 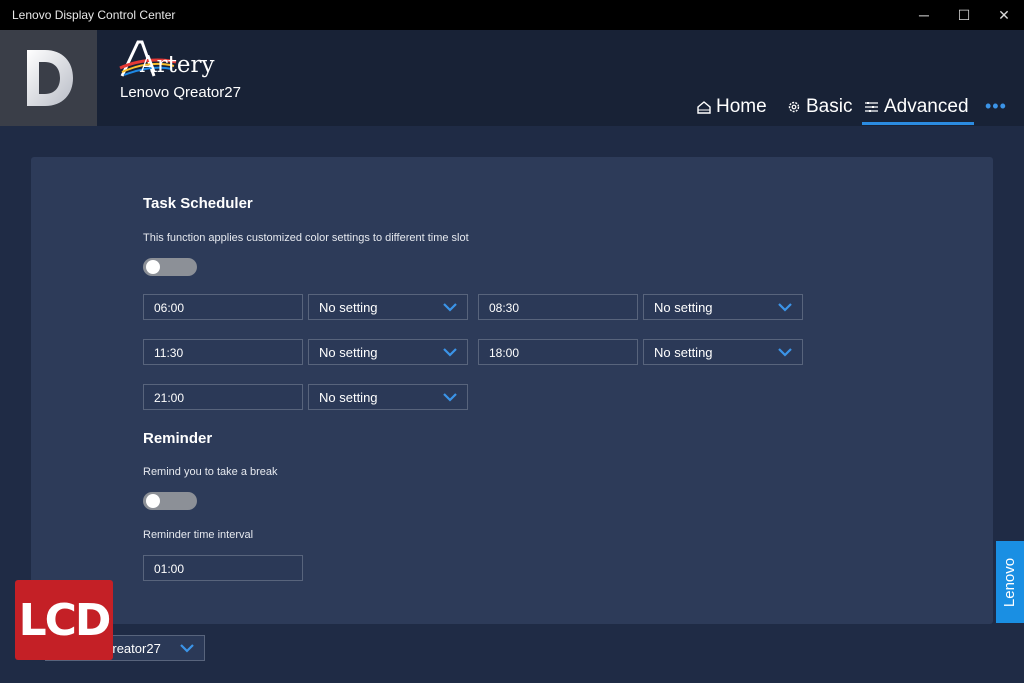 What do you see at coordinates (704, 108) in the screenshot?
I see `home-icon` at bounding box center [704, 108].